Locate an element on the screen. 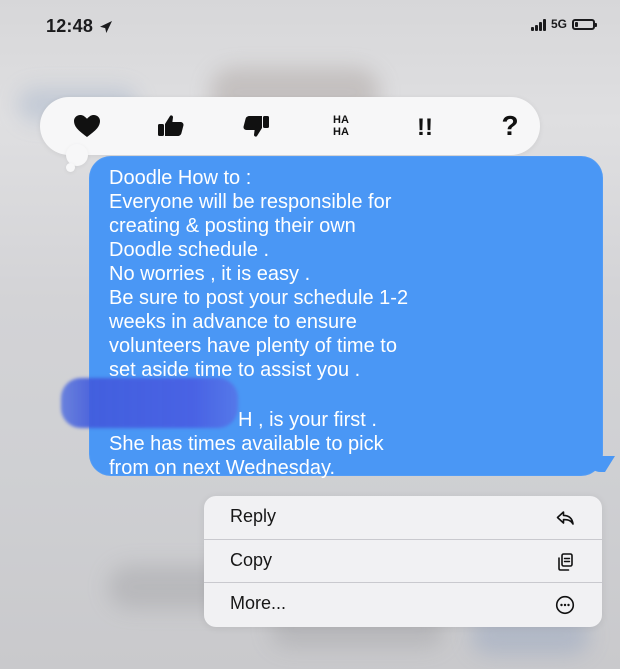  message-line: creating & posting their own is located at coordinates (232, 226).